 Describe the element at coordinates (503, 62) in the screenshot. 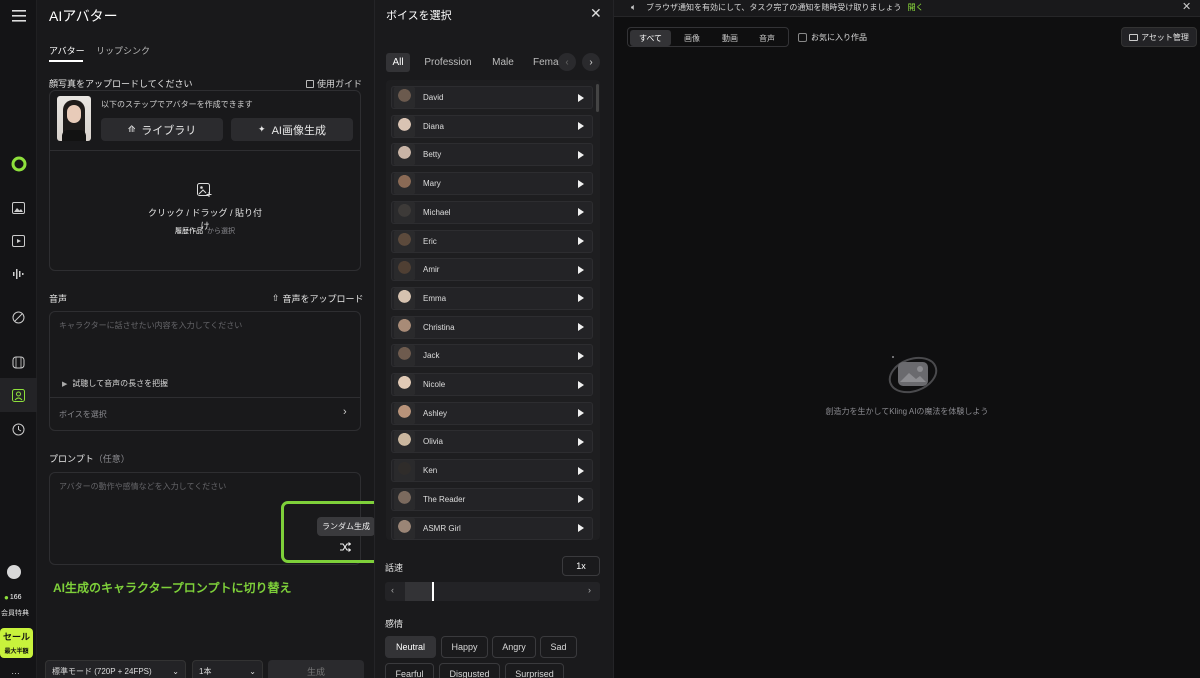

I see `filter-male: Male` at that location.